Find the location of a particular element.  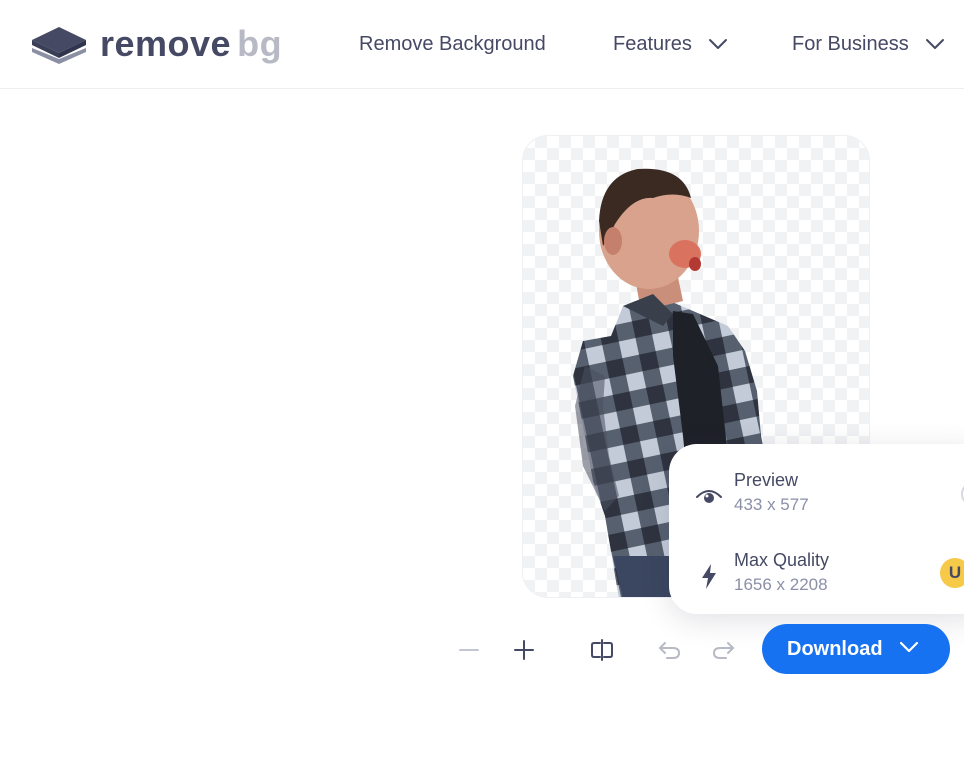

nav-remove-background: Remove Background is located at coordinates (452, 44).